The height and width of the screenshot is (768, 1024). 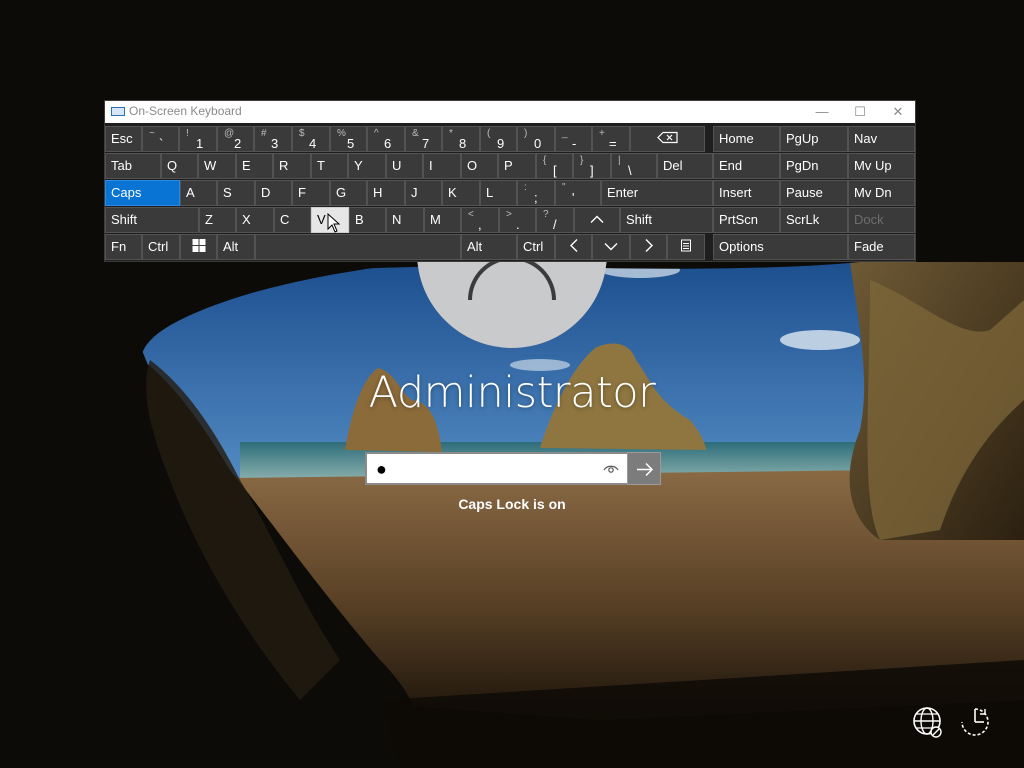 I want to click on password-field: ●, so click(x=513, y=468).